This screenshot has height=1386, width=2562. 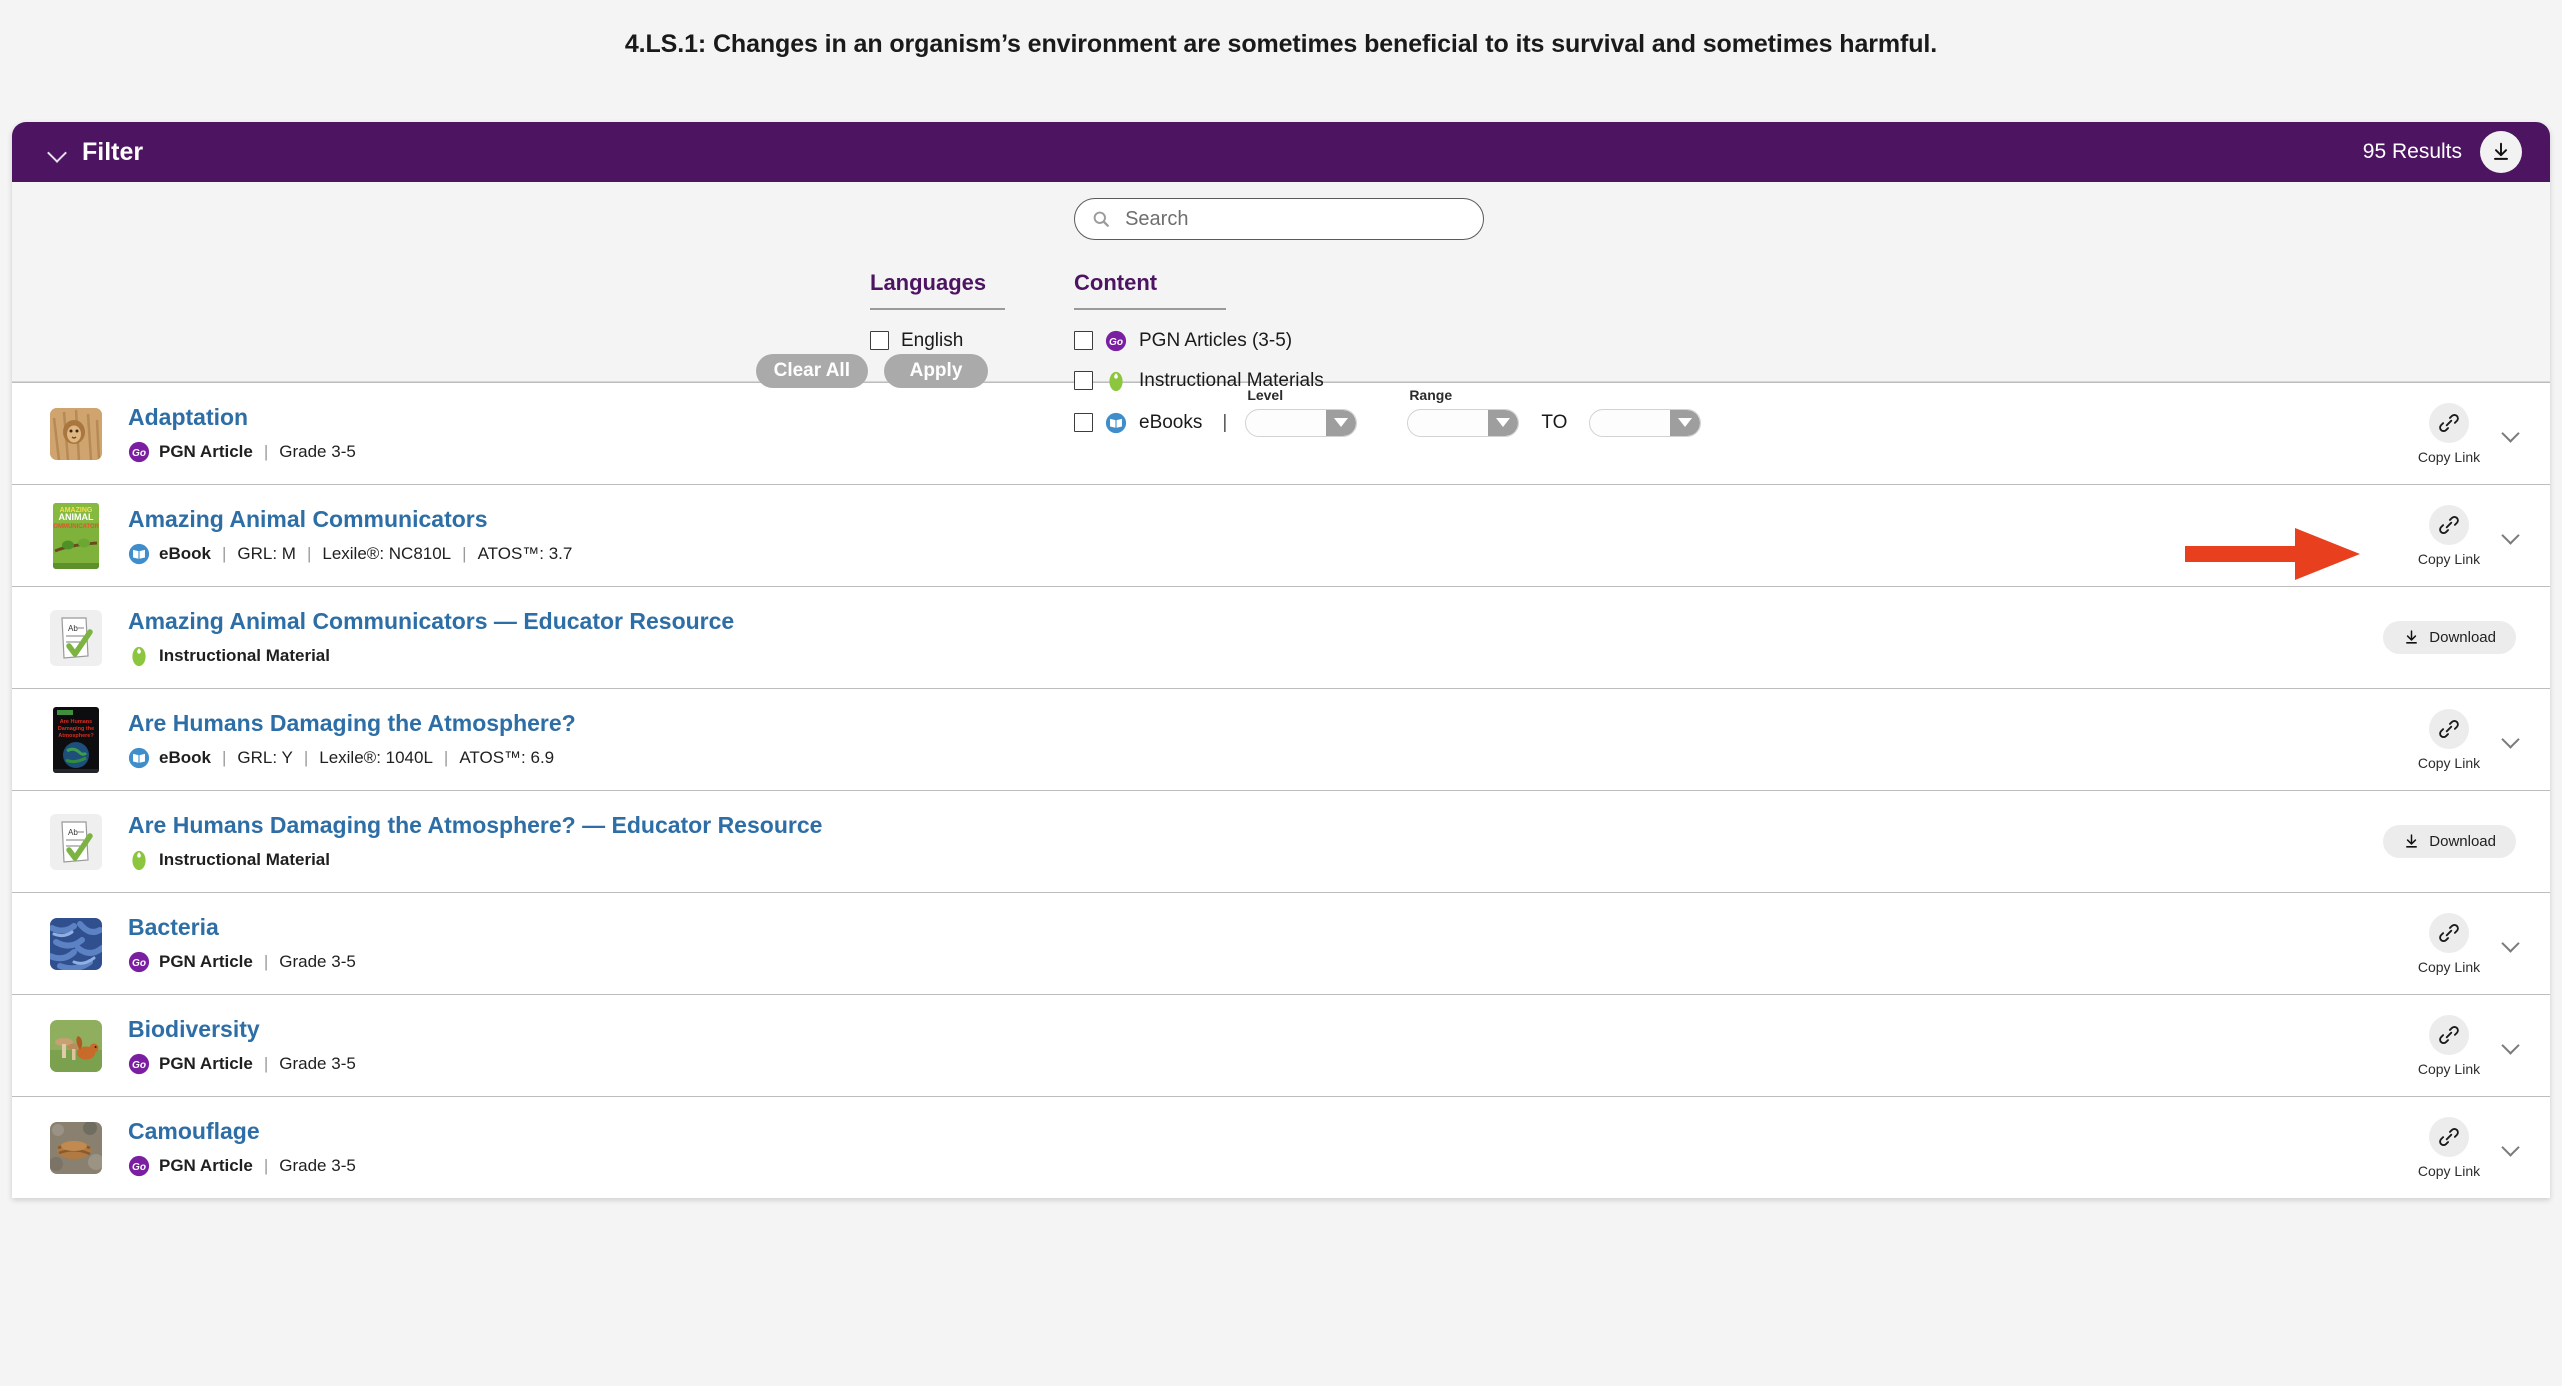 What do you see at coordinates (811, 371) in the screenshot?
I see `clear-all-button: Clear All` at bounding box center [811, 371].